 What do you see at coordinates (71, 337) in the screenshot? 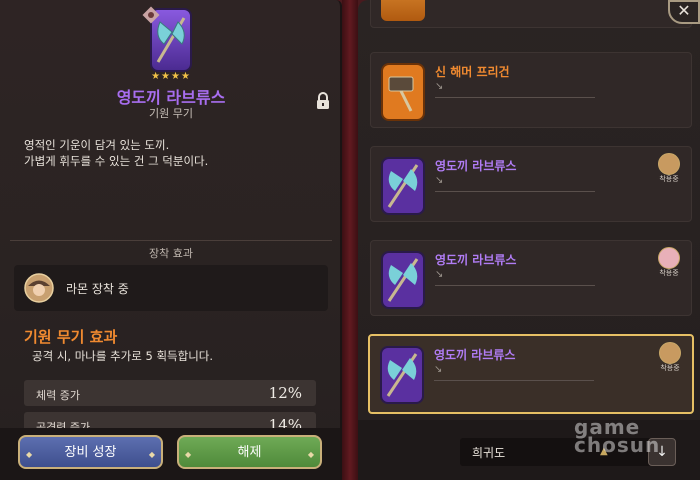
I see `origin-effect-title: 기원 무기 효과` at bounding box center [71, 337].